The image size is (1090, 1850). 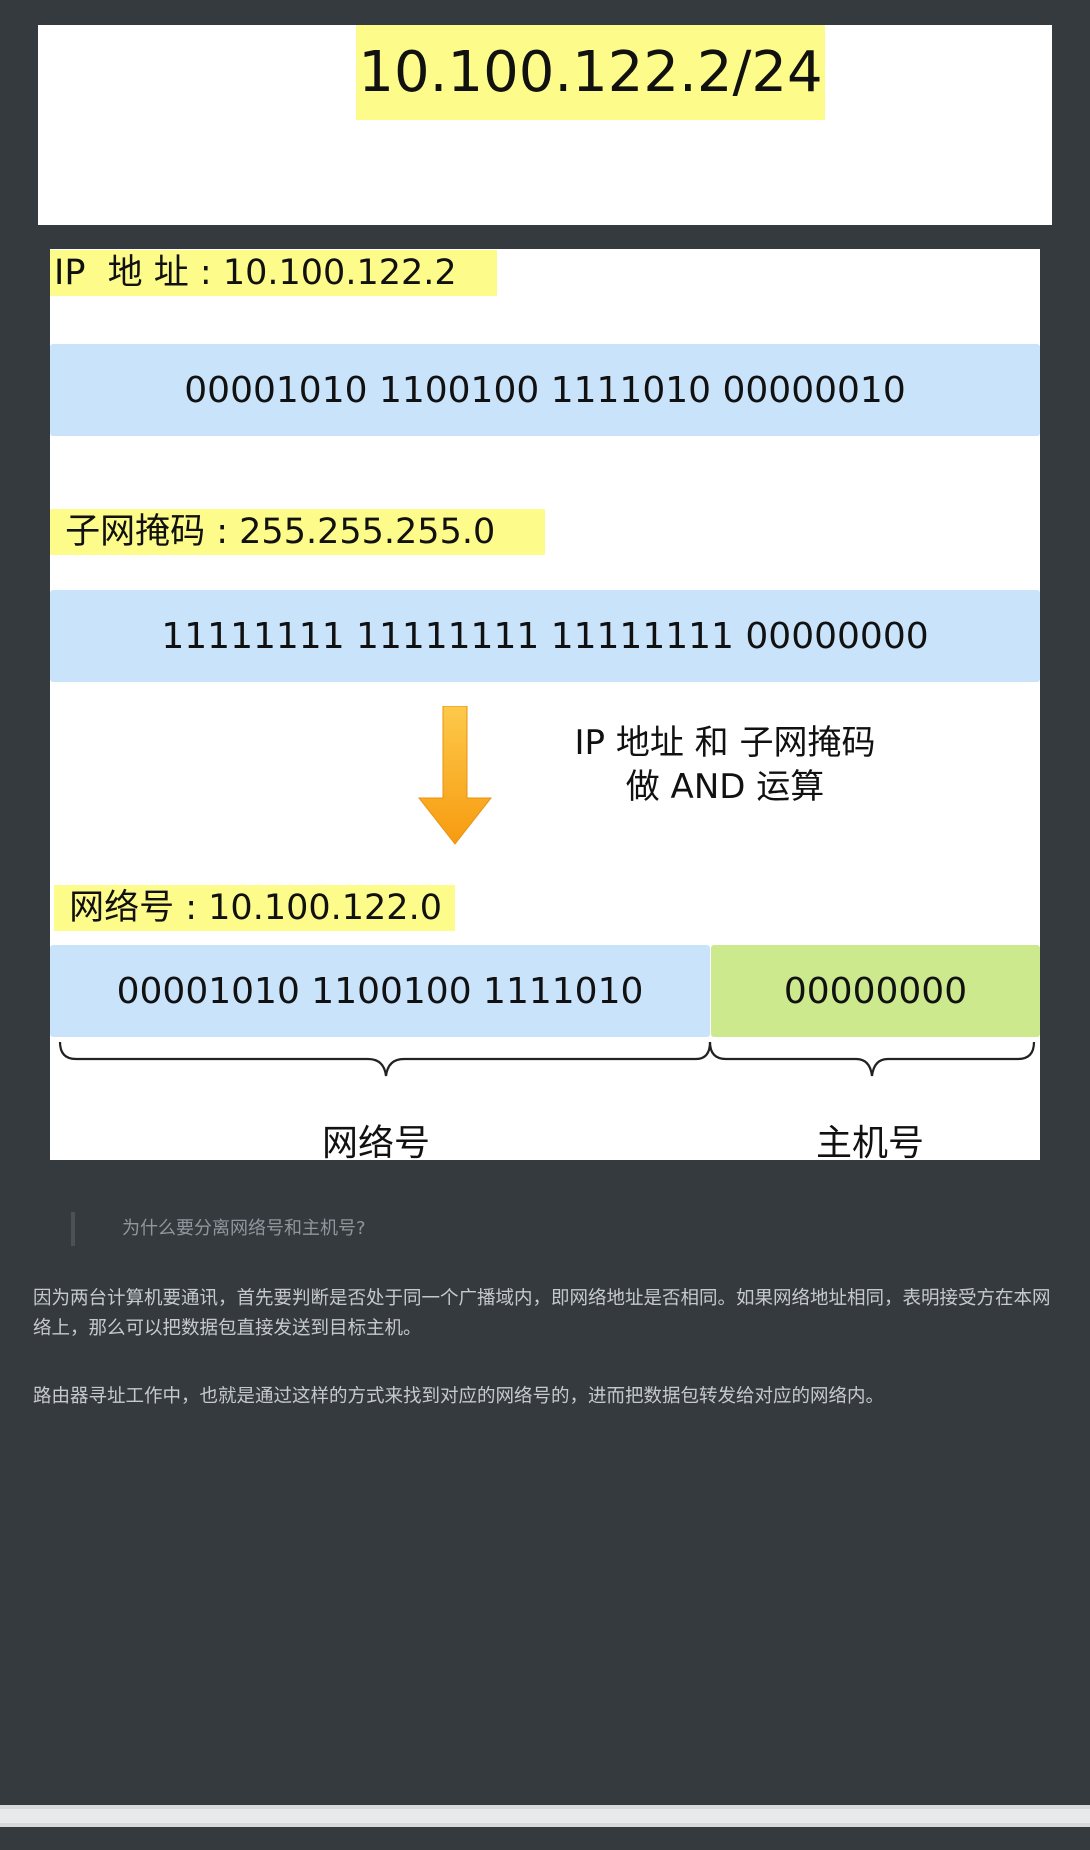 I want to click on network-binary-band: 00001010 1100100 1111010, so click(x=380, y=991).